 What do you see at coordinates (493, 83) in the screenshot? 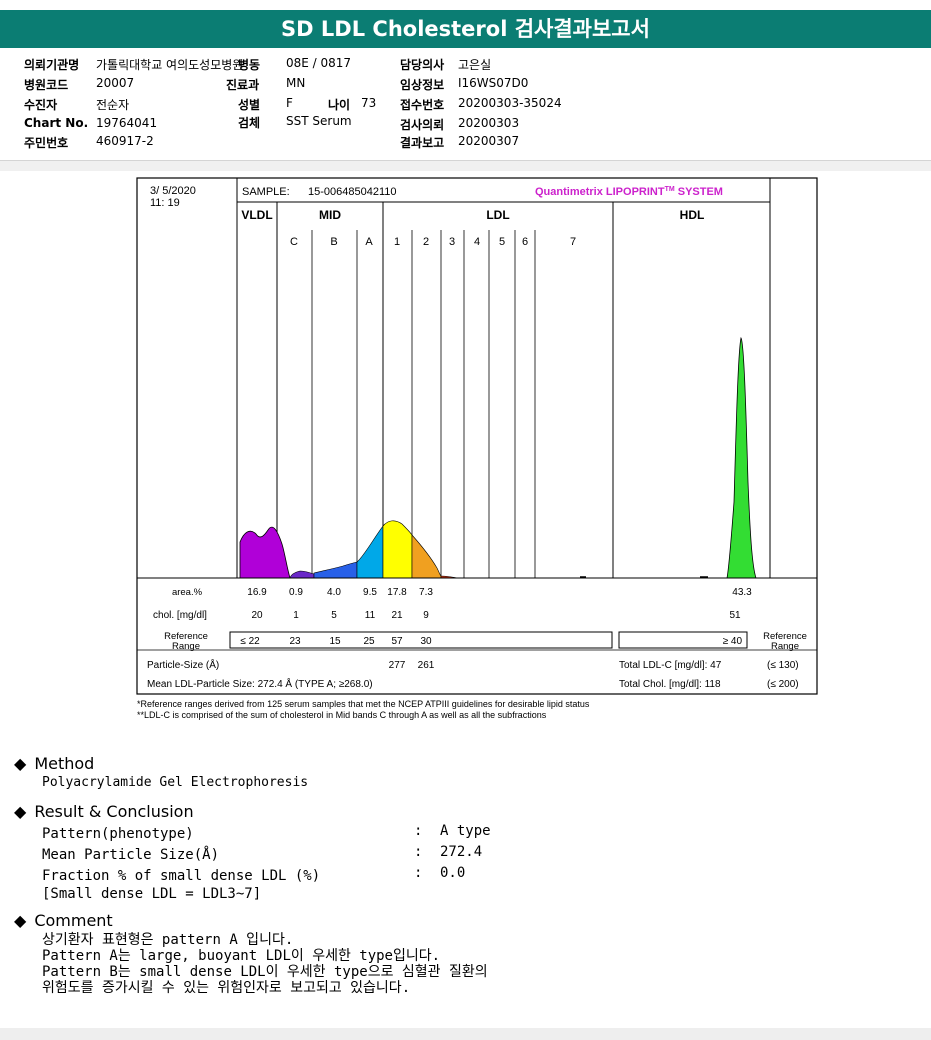
I see `clinical-value: I16WS07D0` at bounding box center [493, 83].